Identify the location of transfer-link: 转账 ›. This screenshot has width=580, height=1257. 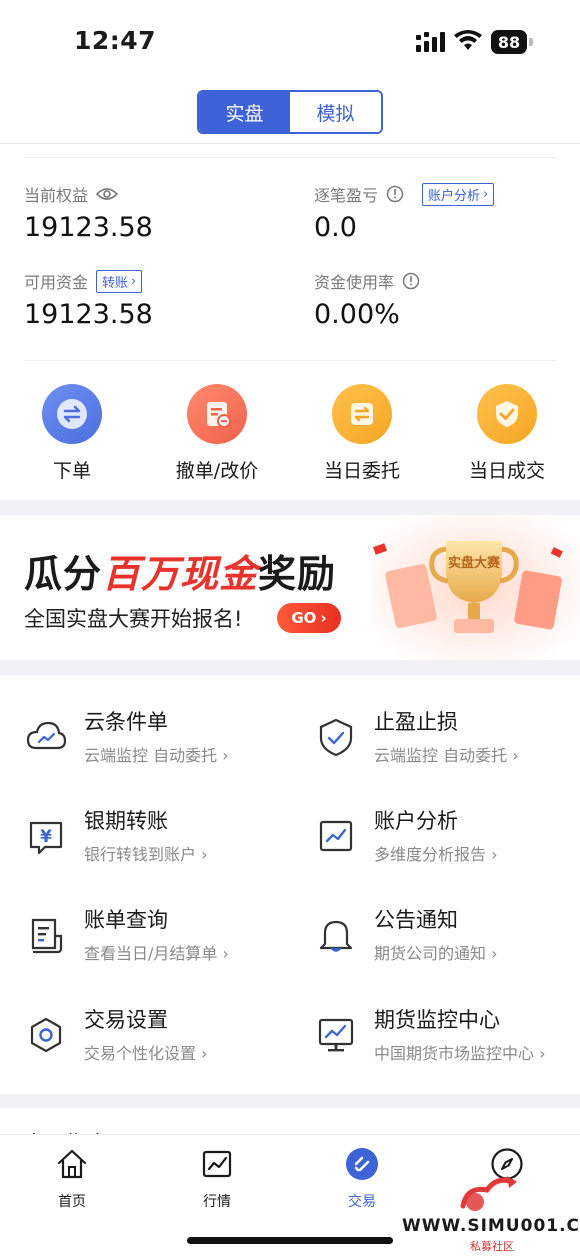
(119, 281).